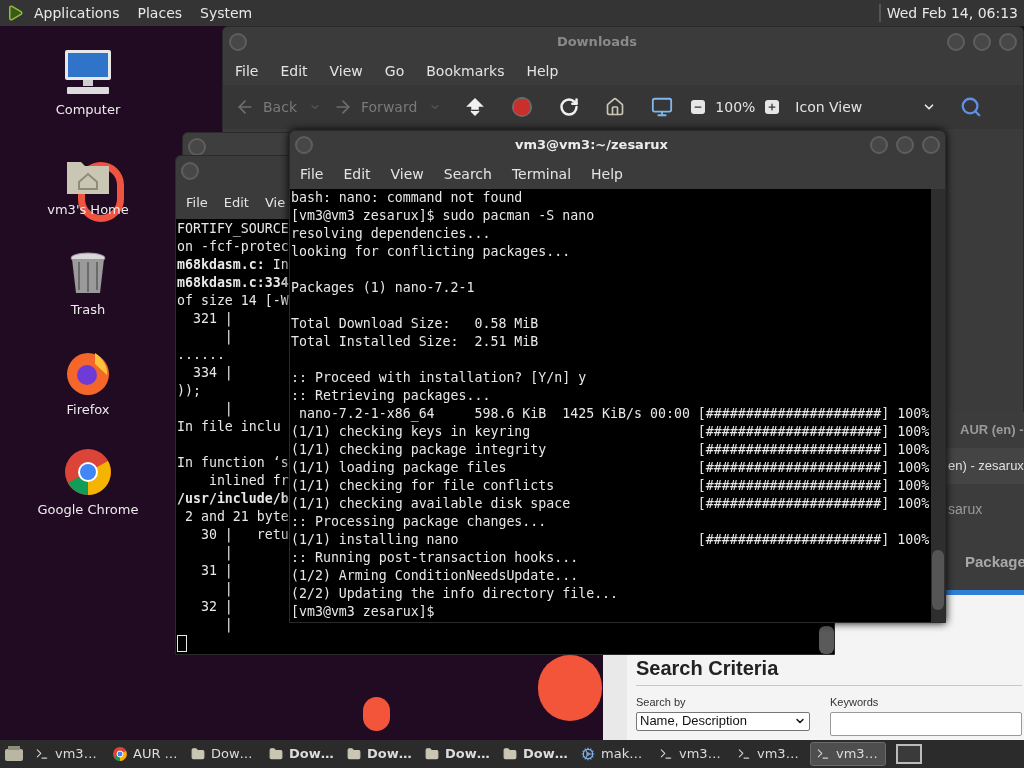 This screenshot has width=1024, height=768. I want to click on view-mode-dropdown: Icon View, so click(866, 107).